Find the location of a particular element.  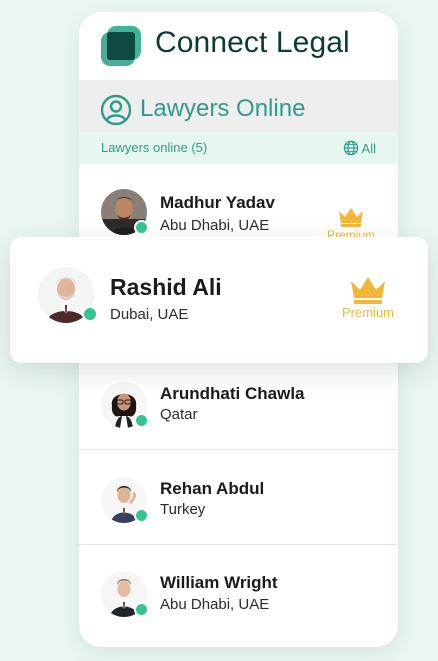

brand-header: Connect Legal is located at coordinates (238, 46).